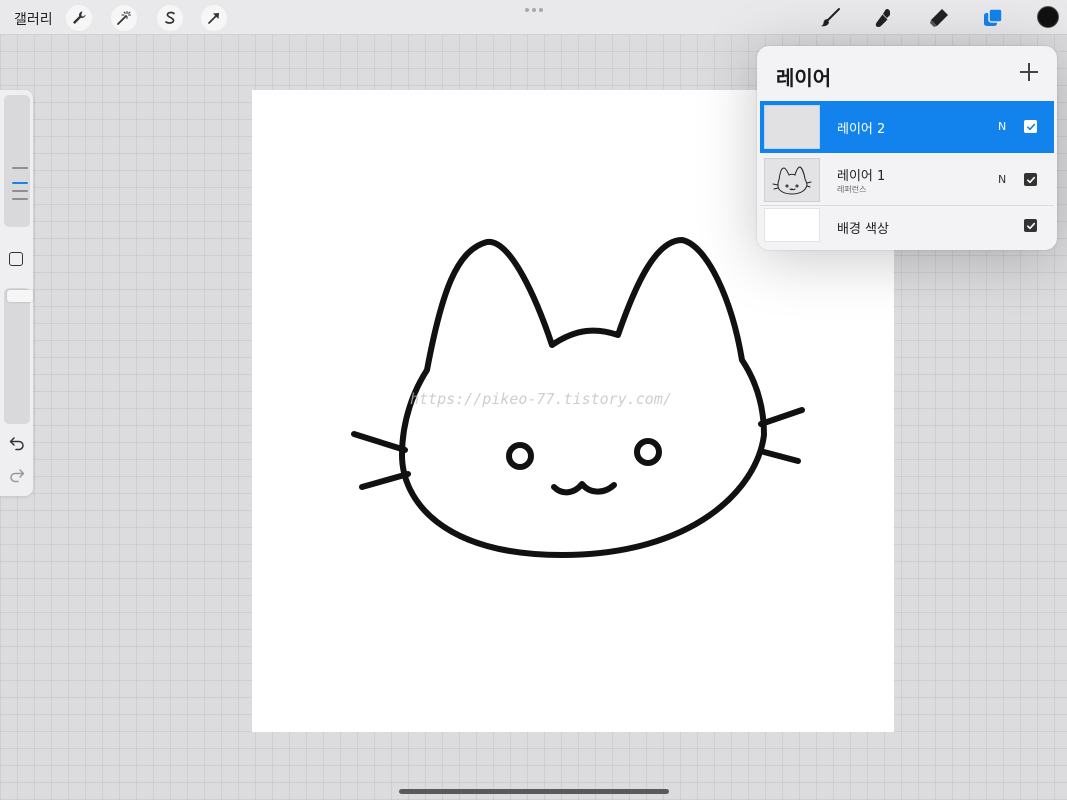 This screenshot has height=800, width=1067. I want to click on undo-icon, so click(17, 443).